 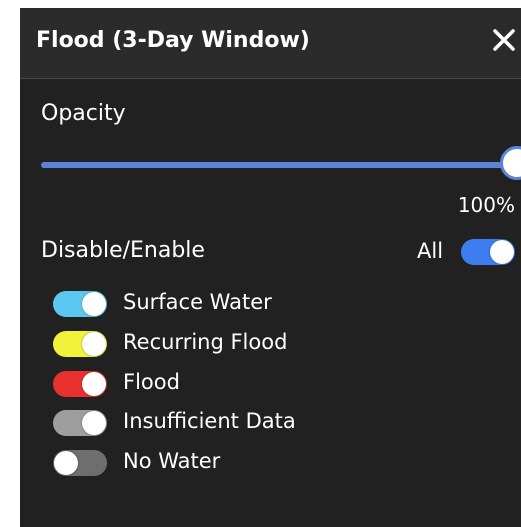 What do you see at coordinates (273, 304) in the screenshot?
I see `layer-row-surface-water: Surface Water` at bounding box center [273, 304].